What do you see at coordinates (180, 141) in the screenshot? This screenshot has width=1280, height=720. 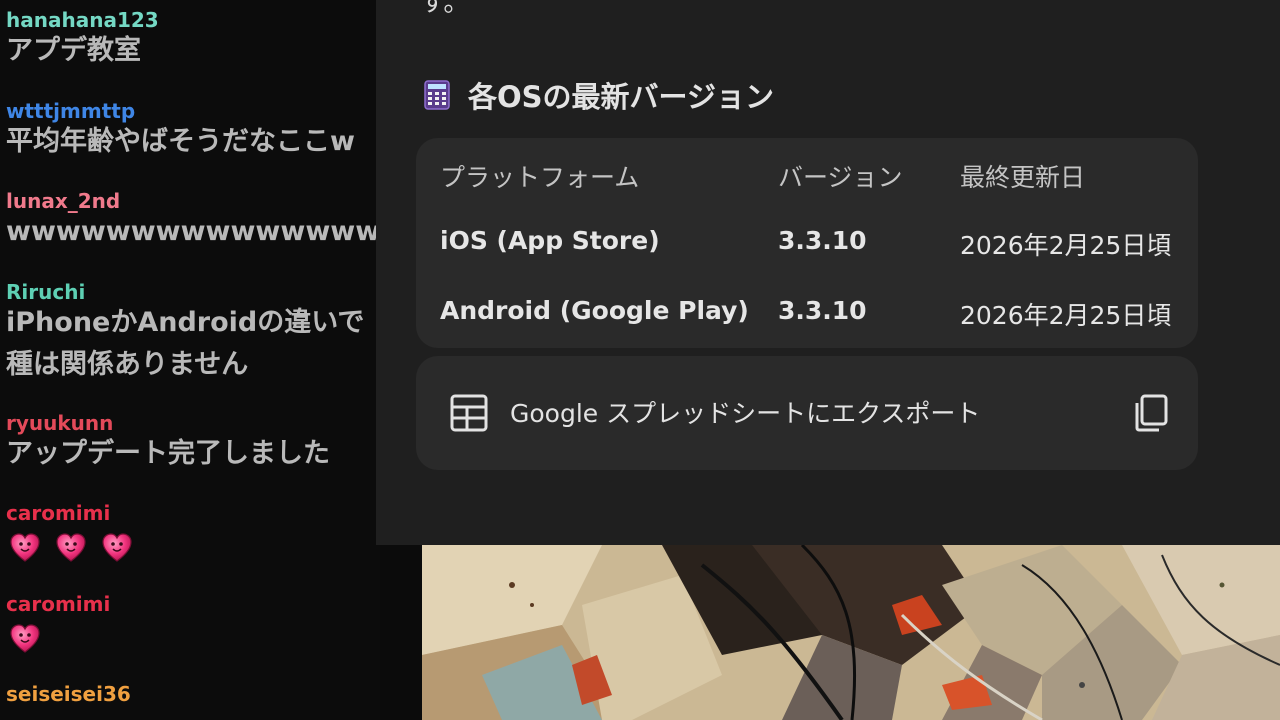 I see `chat-text: 平均年齢やばそうだなここw` at bounding box center [180, 141].